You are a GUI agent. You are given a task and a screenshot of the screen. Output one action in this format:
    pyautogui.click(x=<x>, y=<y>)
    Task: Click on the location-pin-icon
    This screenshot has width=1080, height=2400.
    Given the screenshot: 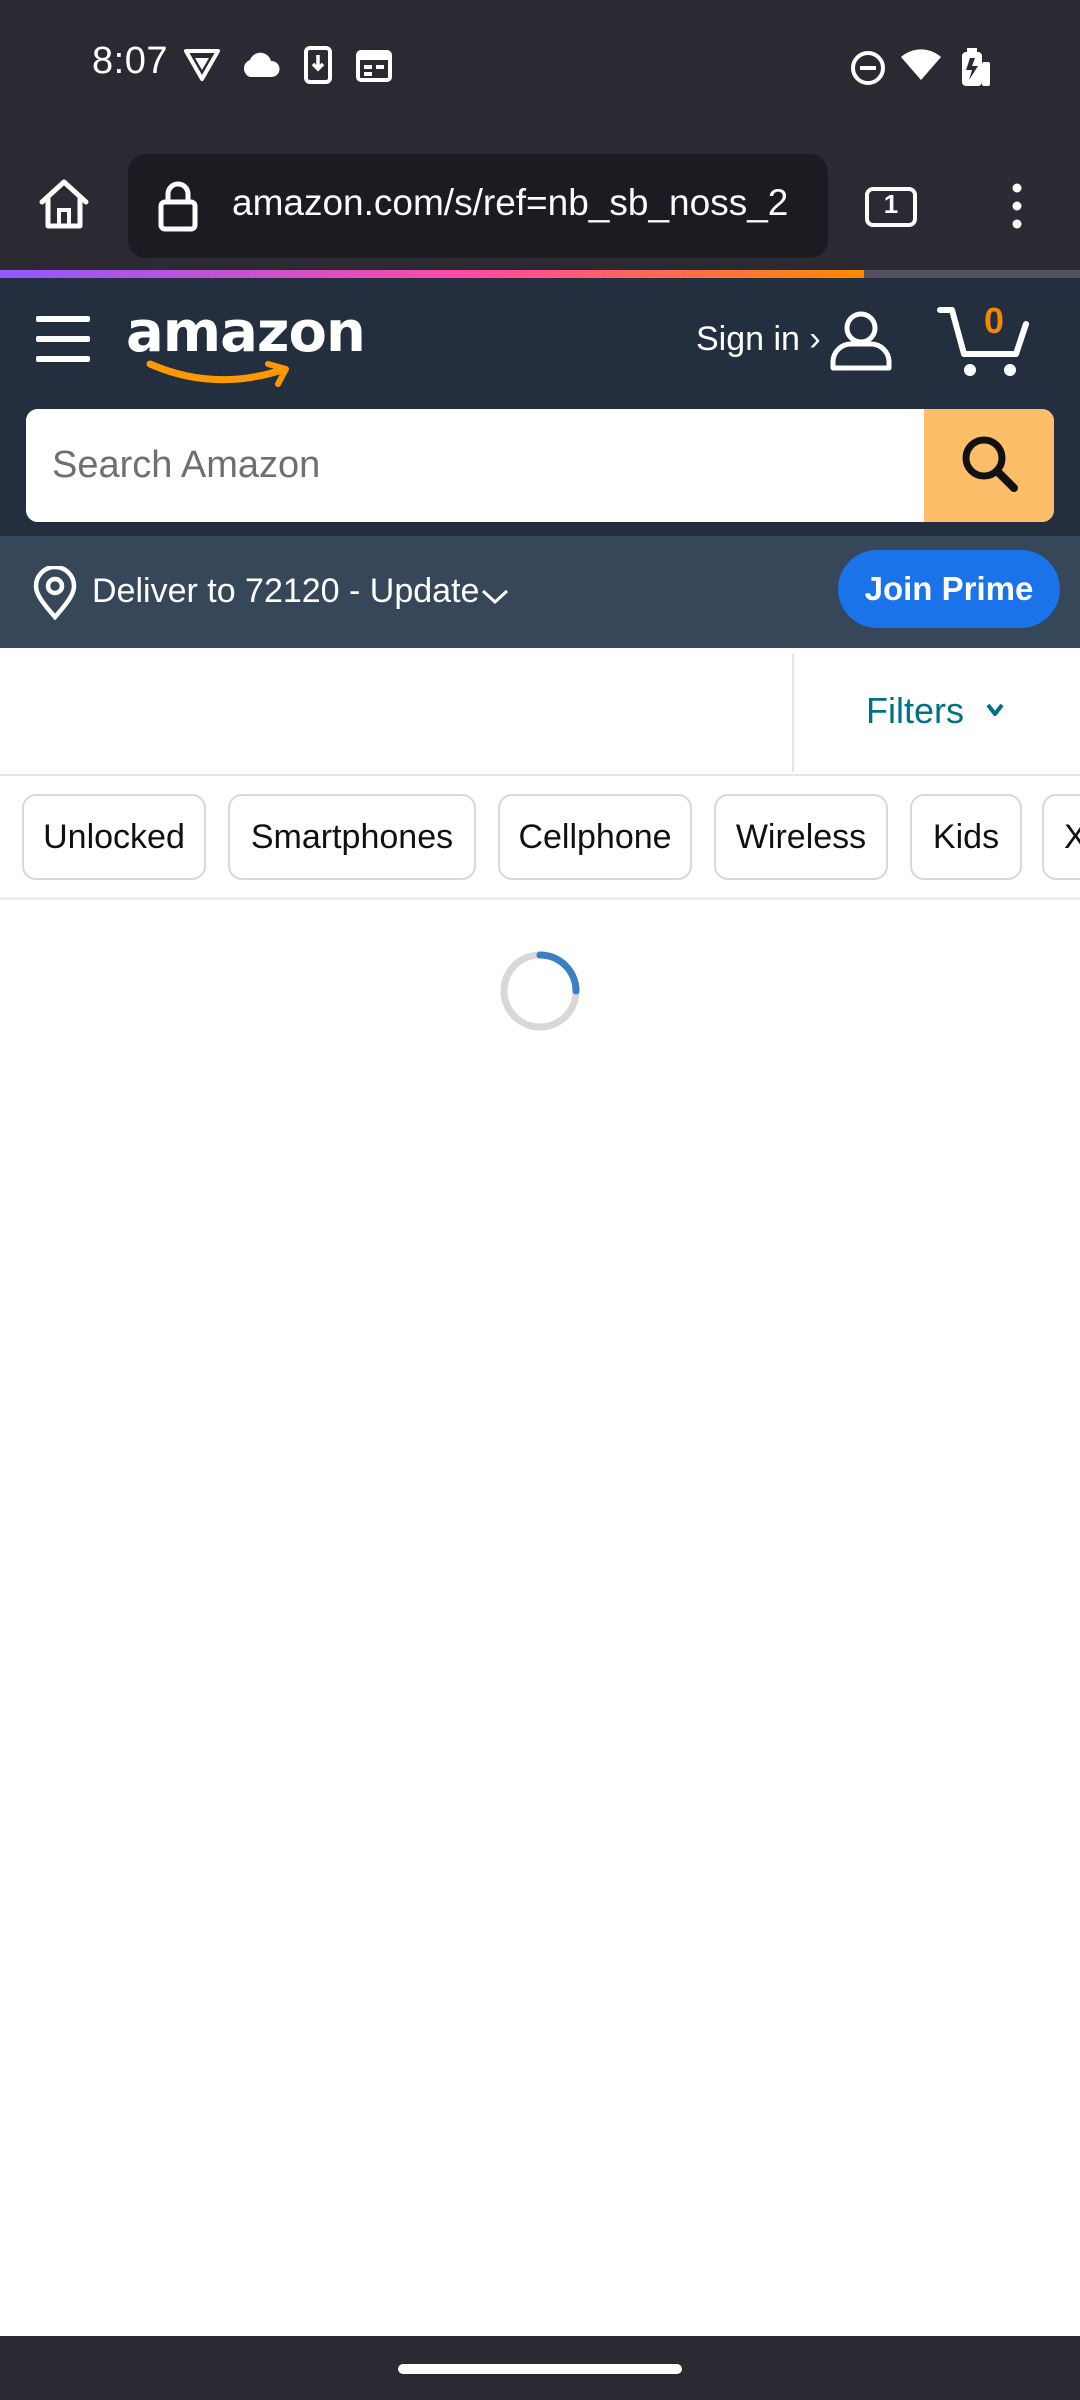 What is the action you would take?
    pyautogui.click(x=55, y=594)
    